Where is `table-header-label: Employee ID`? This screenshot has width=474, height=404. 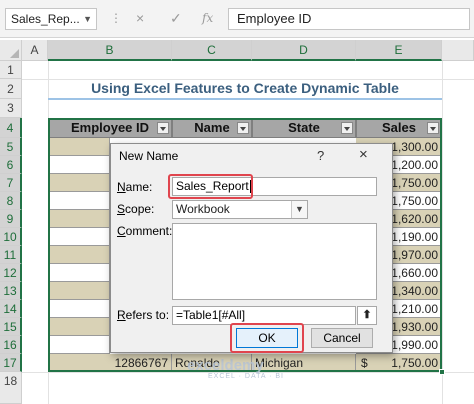
table-header-label: Employee ID is located at coordinates (110, 127).